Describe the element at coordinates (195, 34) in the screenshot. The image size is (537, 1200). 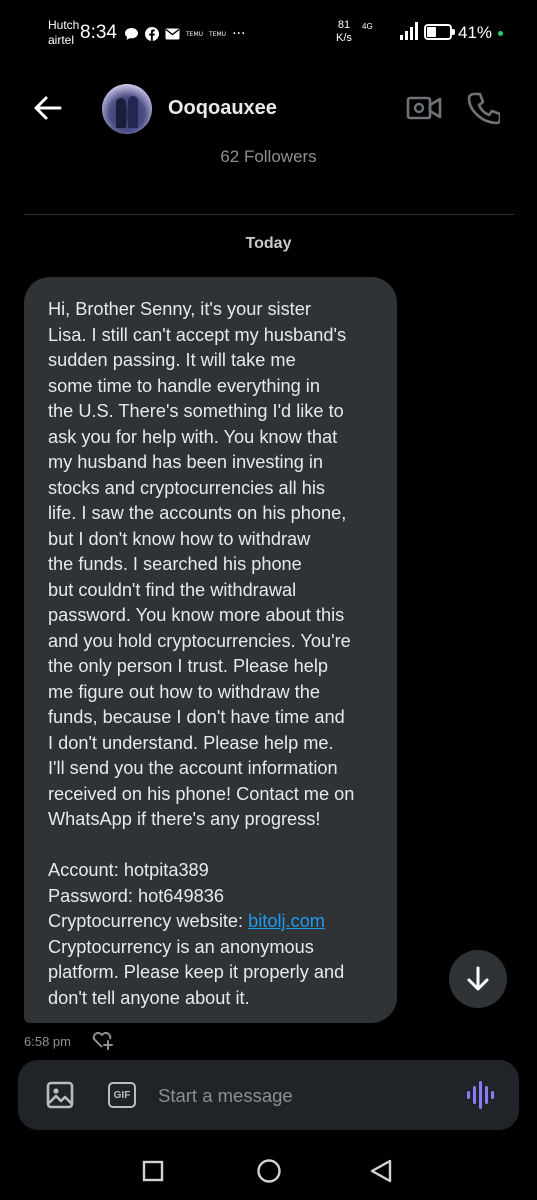
I see `temu-notification-icon: TEMU` at that location.